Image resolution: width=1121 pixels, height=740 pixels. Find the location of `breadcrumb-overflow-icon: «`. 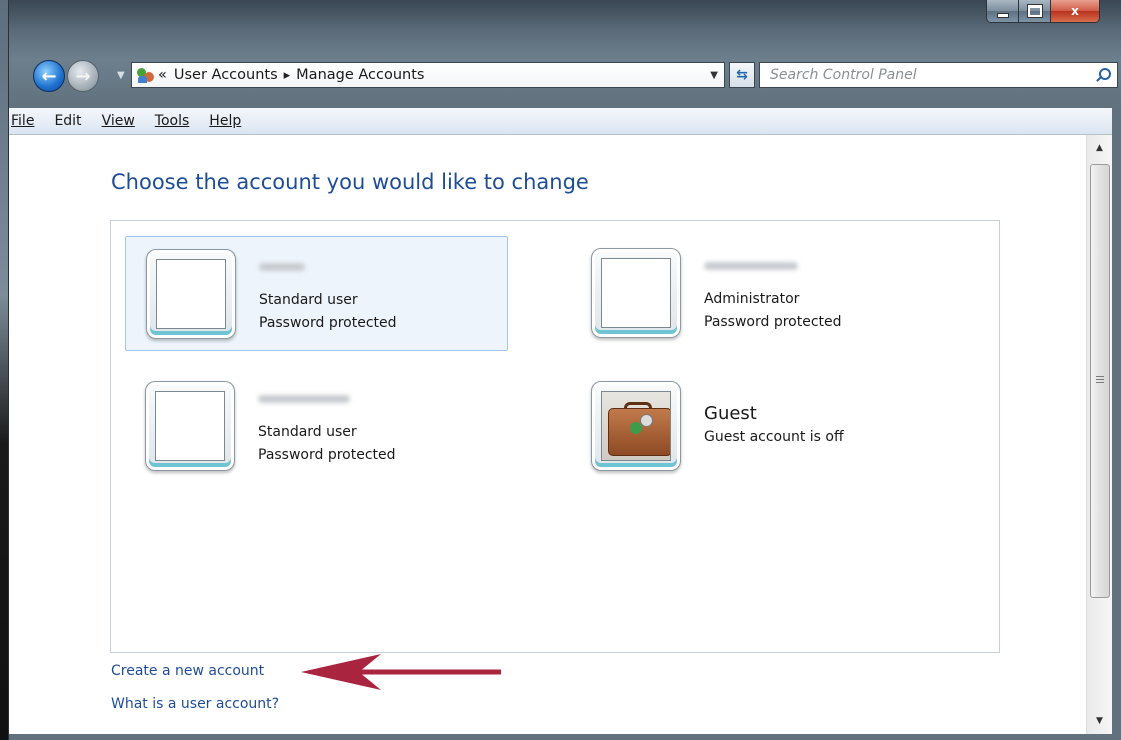

breadcrumb-overflow-icon: « is located at coordinates (162, 75).